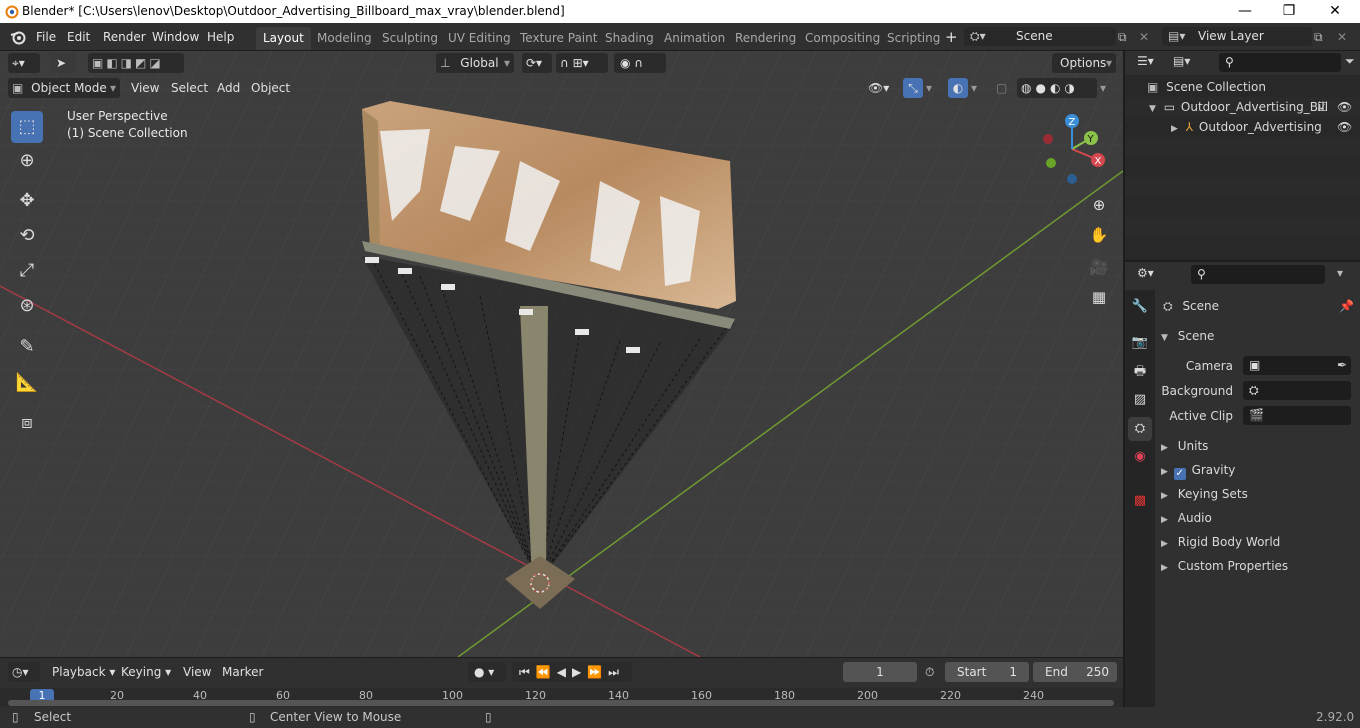  What do you see at coordinates (63, 63) in the screenshot?
I see `tool-select-button: ➤` at bounding box center [63, 63].